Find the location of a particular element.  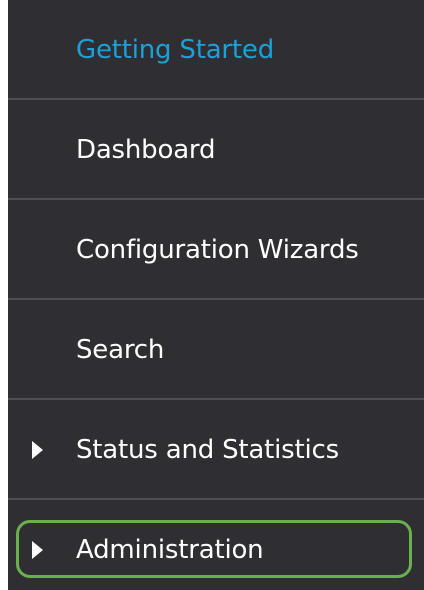

sidebar-item-administration: Administration is located at coordinates (216, 545).